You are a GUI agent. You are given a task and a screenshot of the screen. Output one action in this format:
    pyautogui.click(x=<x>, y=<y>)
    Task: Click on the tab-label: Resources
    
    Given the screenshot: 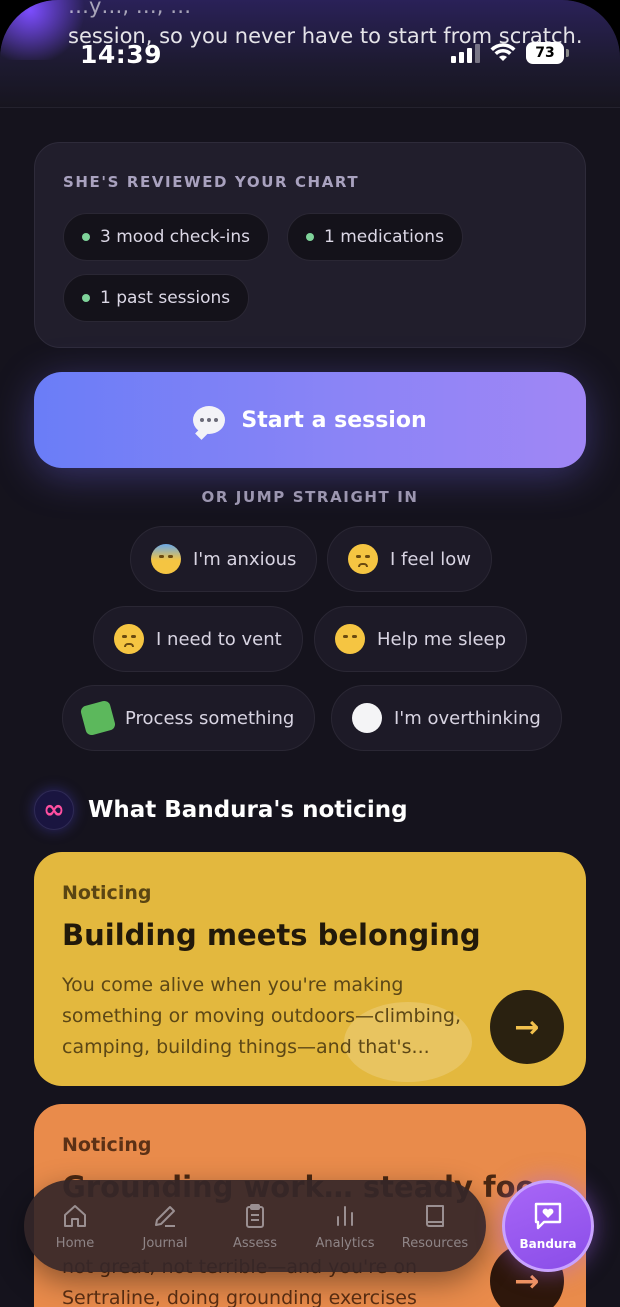 What is the action you would take?
    pyautogui.click(x=435, y=1243)
    